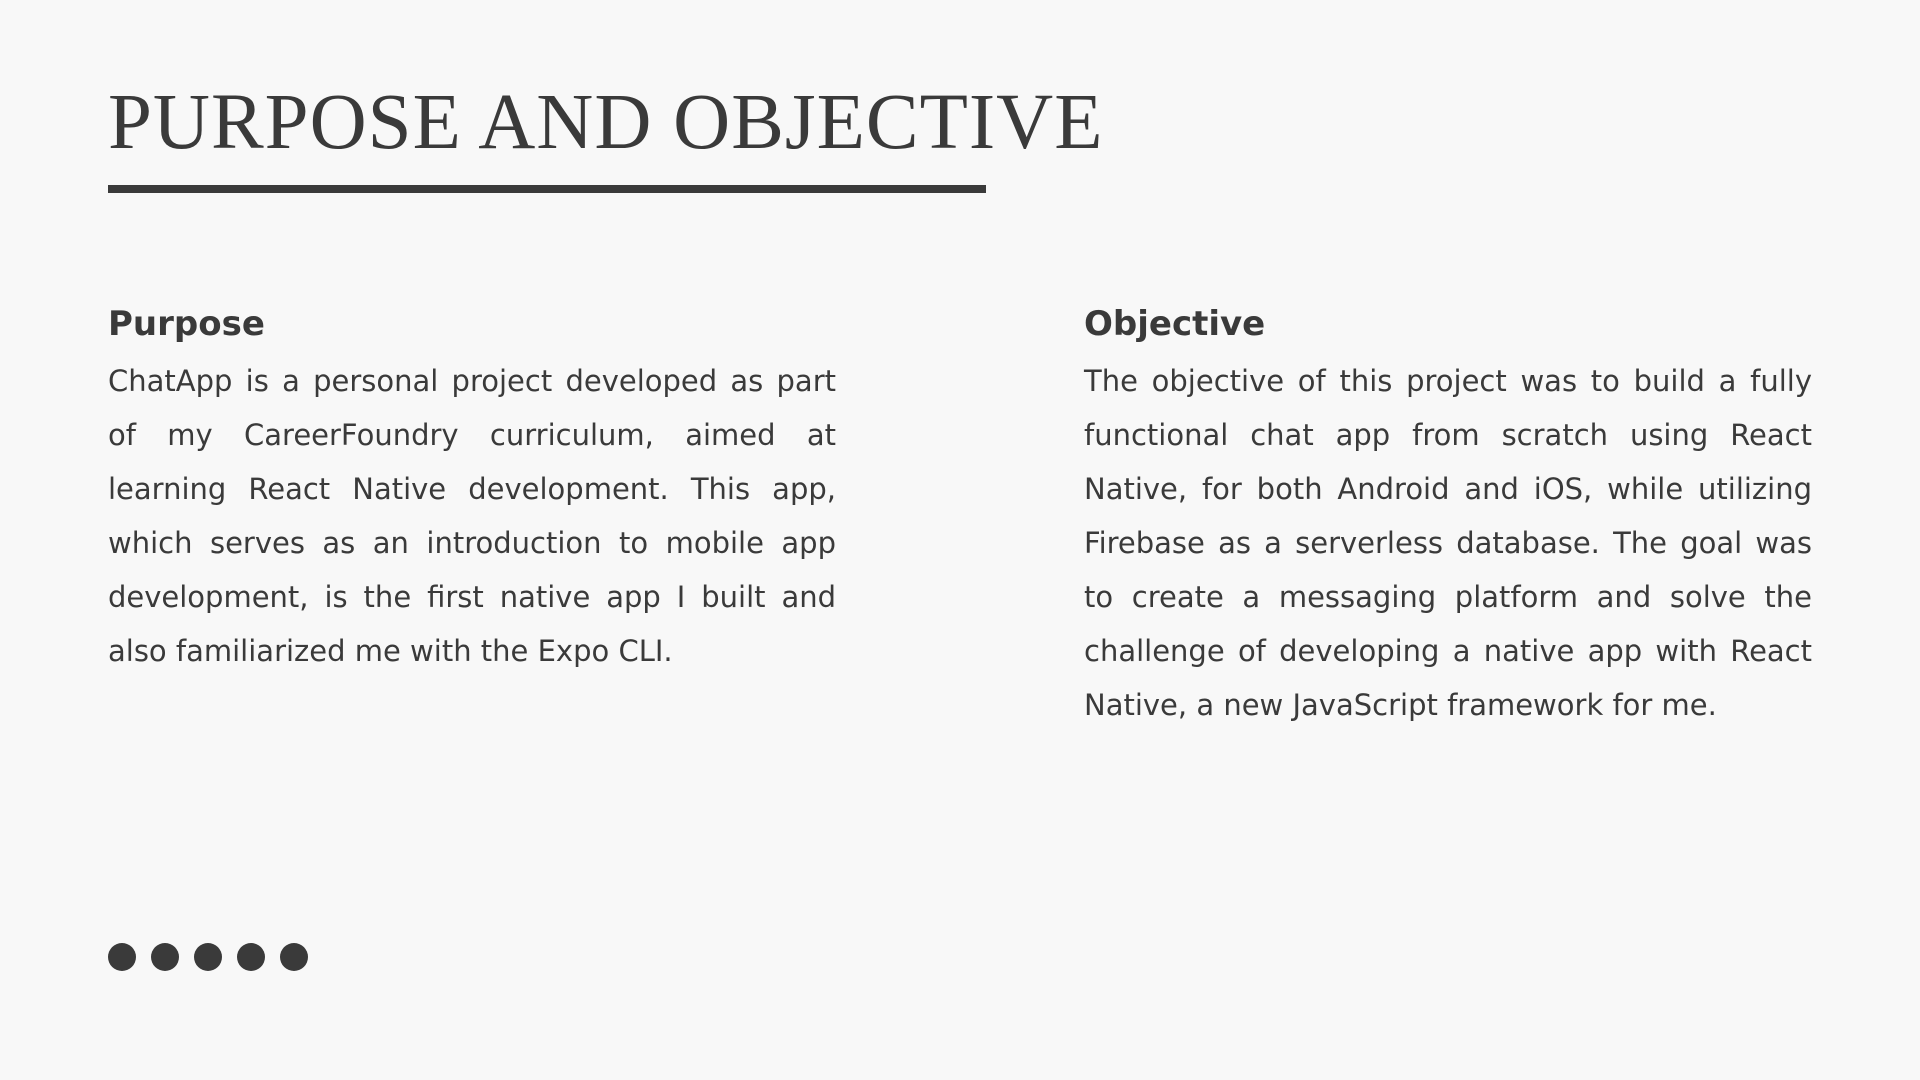  What do you see at coordinates (186, 324) in the screenshot?
I see `purpose-heading: Purpose` at bounding box center [186, 324].